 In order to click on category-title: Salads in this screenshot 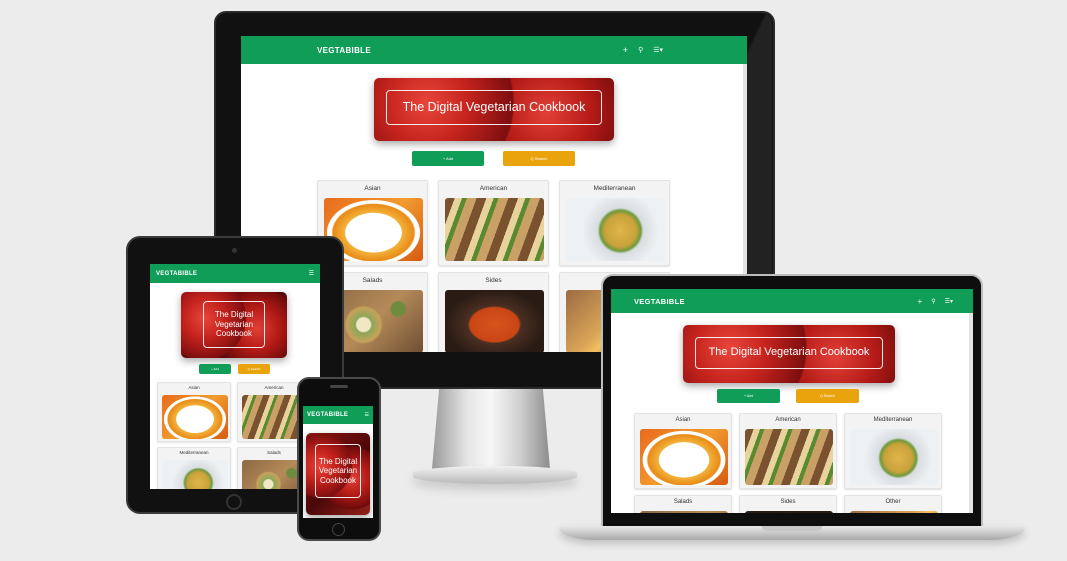, I will do `click(683, 502)`.